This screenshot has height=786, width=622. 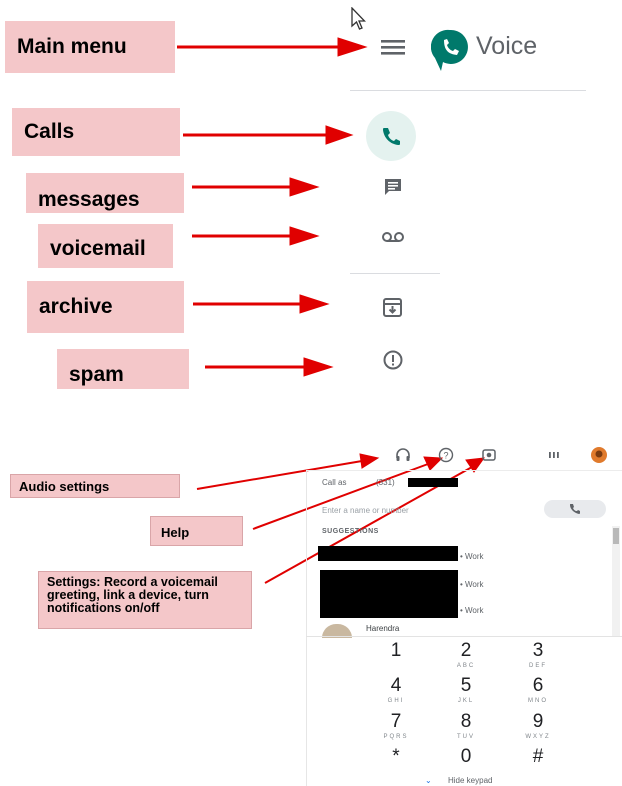 I want to click on keypad-key: 6 MNO, so click(x=538, y=689).